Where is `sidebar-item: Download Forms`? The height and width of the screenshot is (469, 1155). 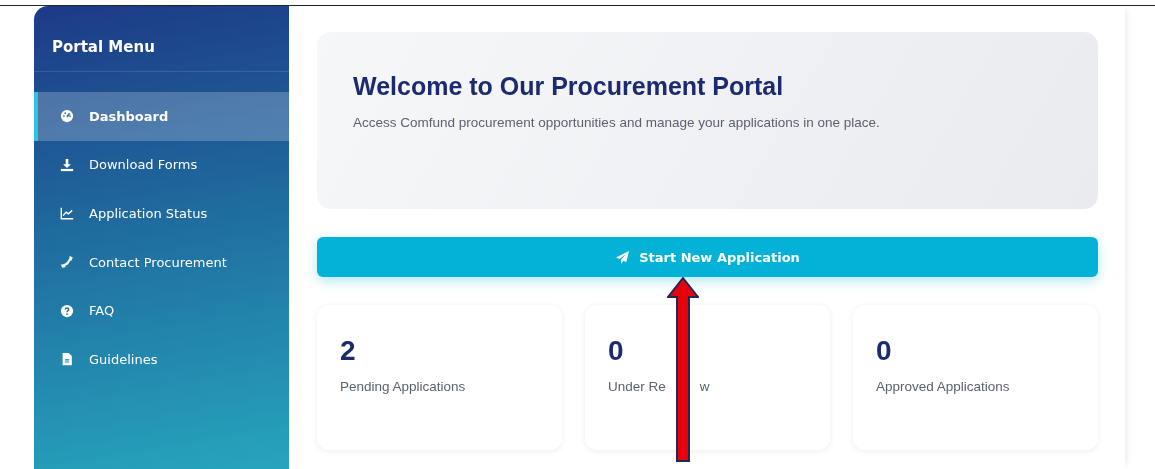
sidebar-item: Download Forms is located at coordinates (161, 165).